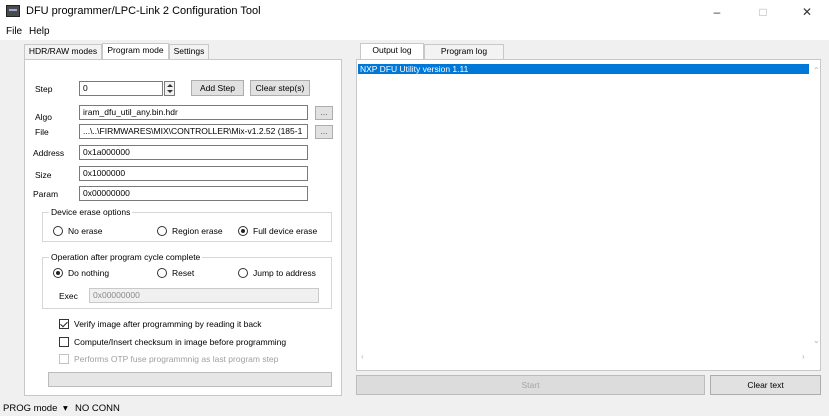 This screenshot has height=416, width=829. Describe the element at coordinates (464, 51) in the screenshot. I see `tab-program-log: Program log` at that location.